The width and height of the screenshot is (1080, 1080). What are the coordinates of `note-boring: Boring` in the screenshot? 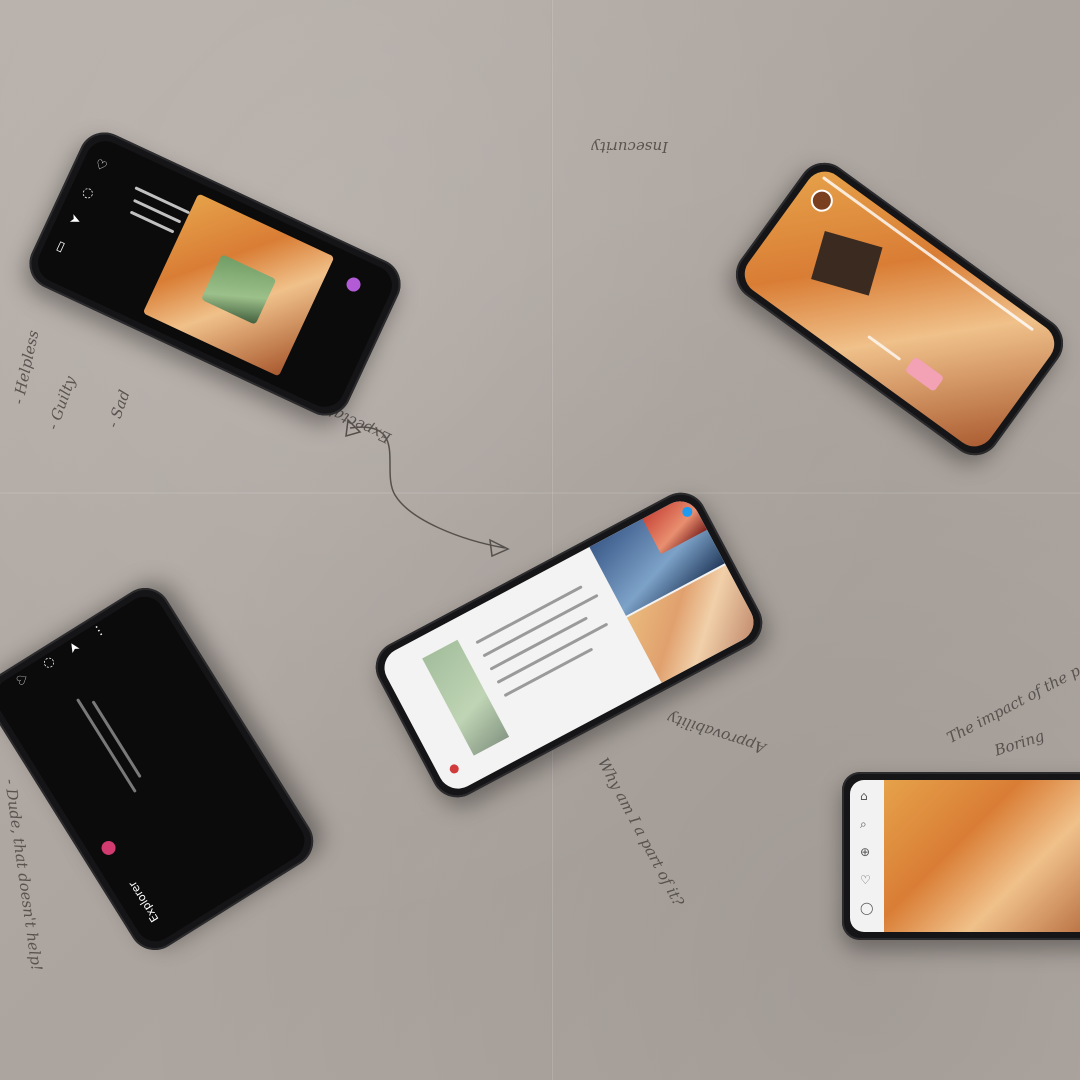 It's located at (1019, 743).